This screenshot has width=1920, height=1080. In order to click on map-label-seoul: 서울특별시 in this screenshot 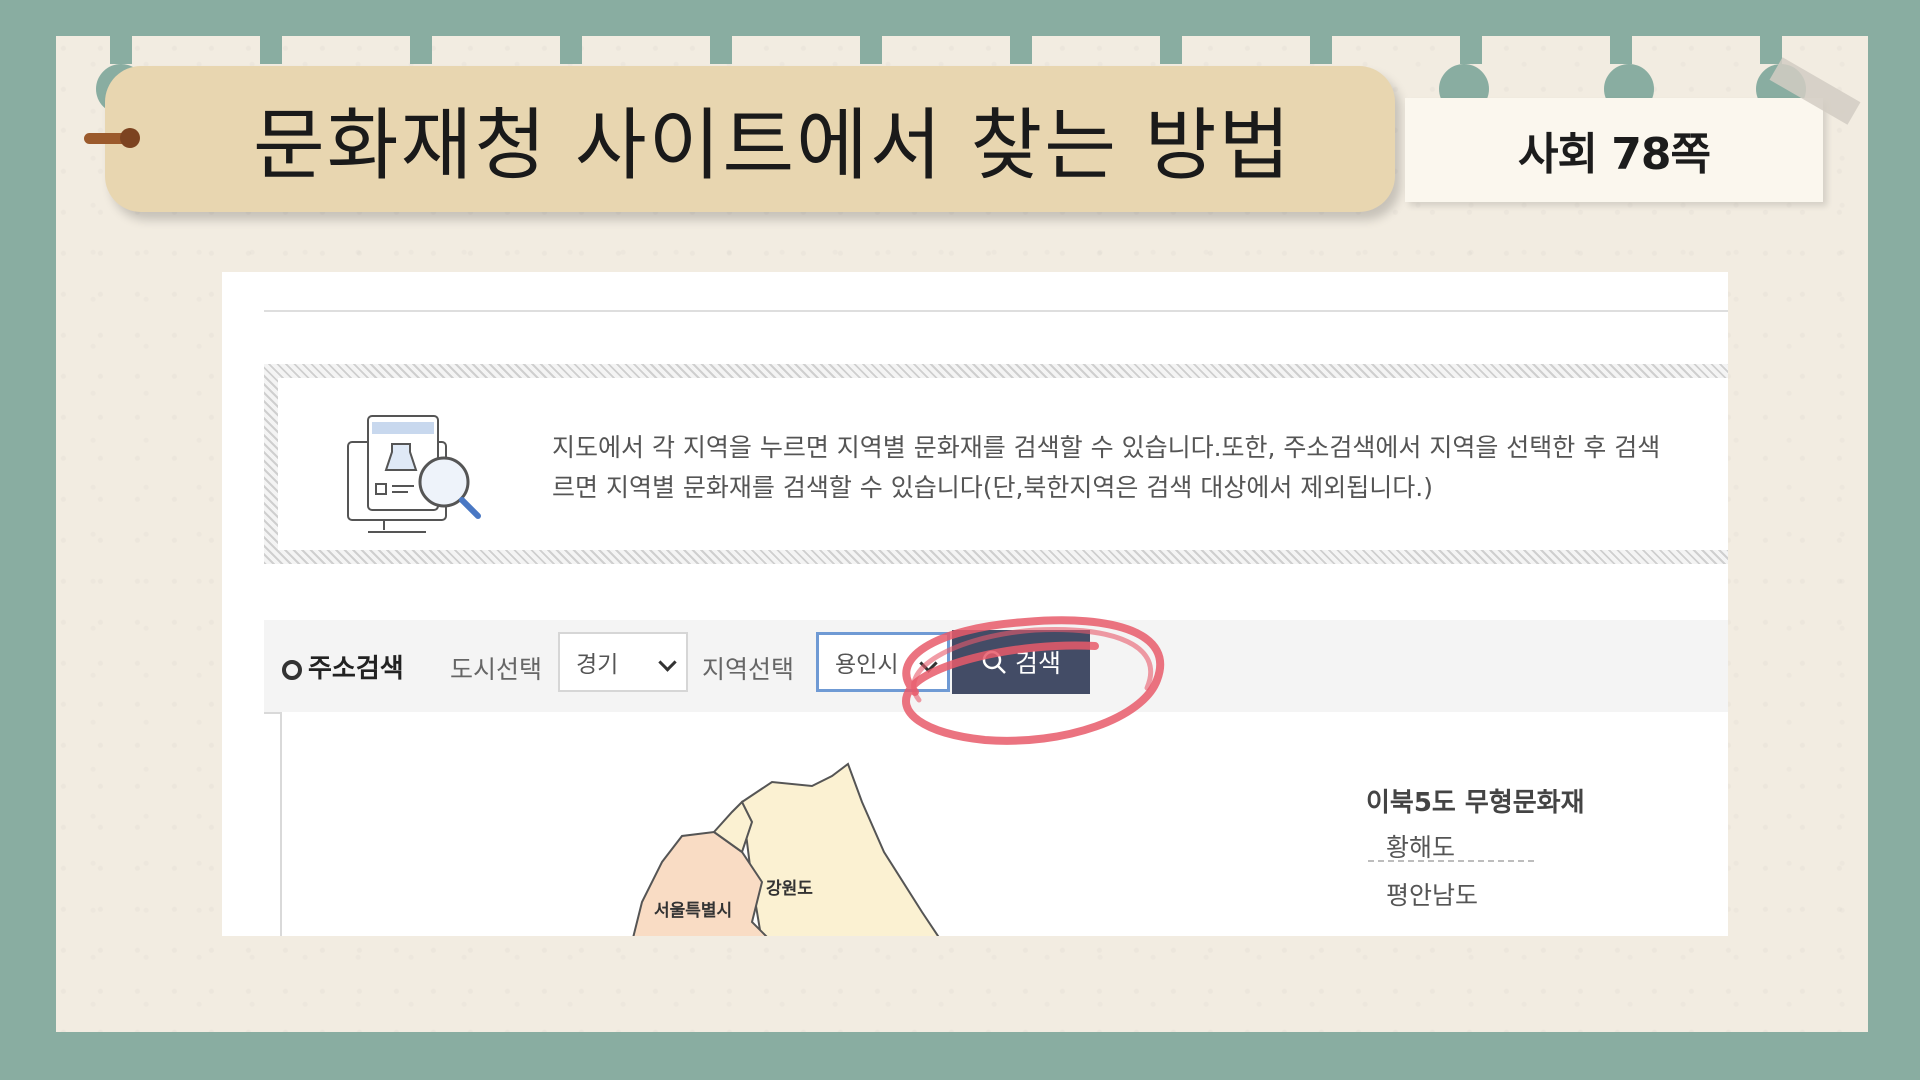, I will do `click(693, 908)`.